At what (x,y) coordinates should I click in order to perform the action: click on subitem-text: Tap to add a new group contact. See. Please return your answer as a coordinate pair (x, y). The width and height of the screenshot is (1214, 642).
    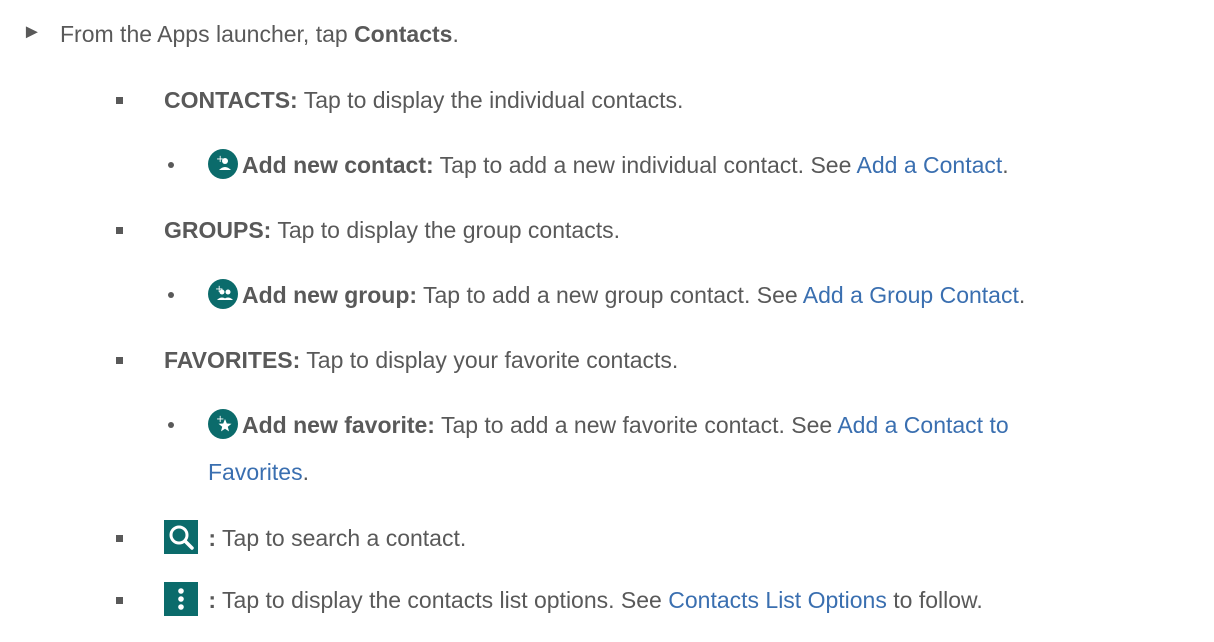
    Looking at the image, I should click on (610, 295).